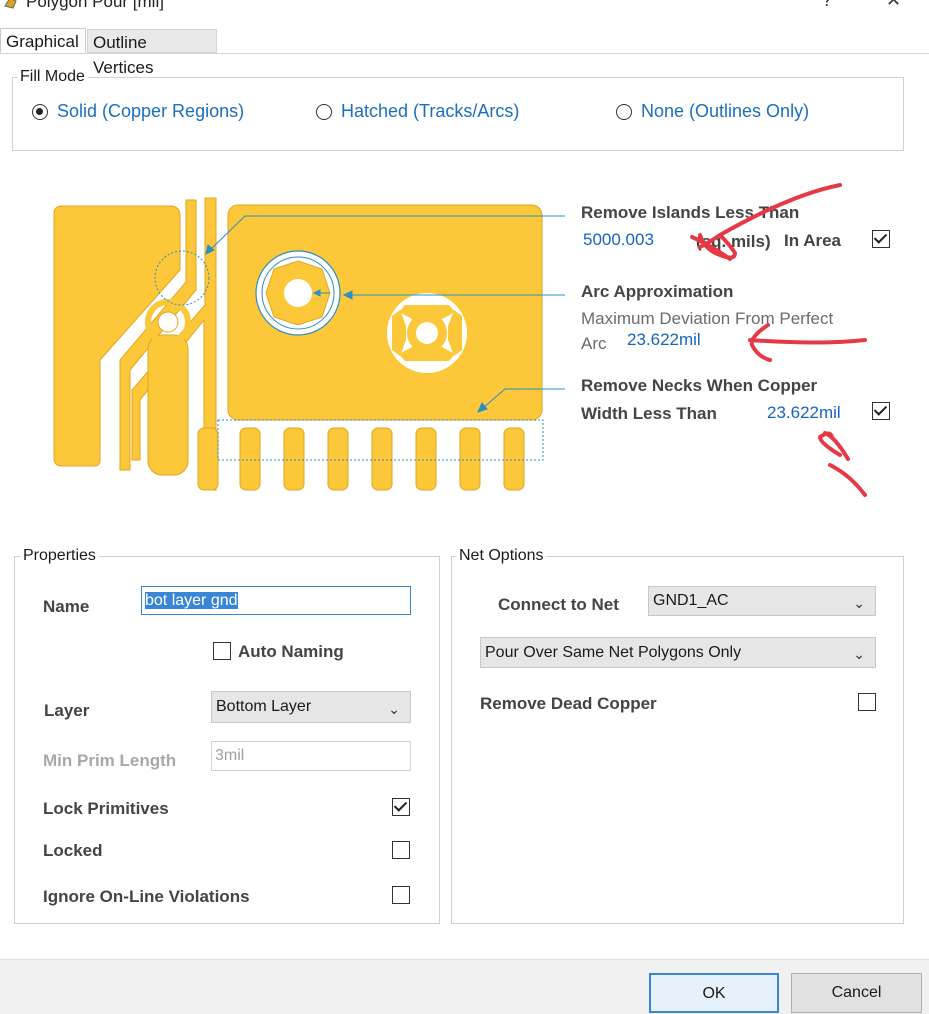 The width and height of the screenshot is (929, 1014). Describe the element at coordinates (150, 111) in the screenshot. I see `radio-solid-label: Solid (Copper Regions)` at that location.